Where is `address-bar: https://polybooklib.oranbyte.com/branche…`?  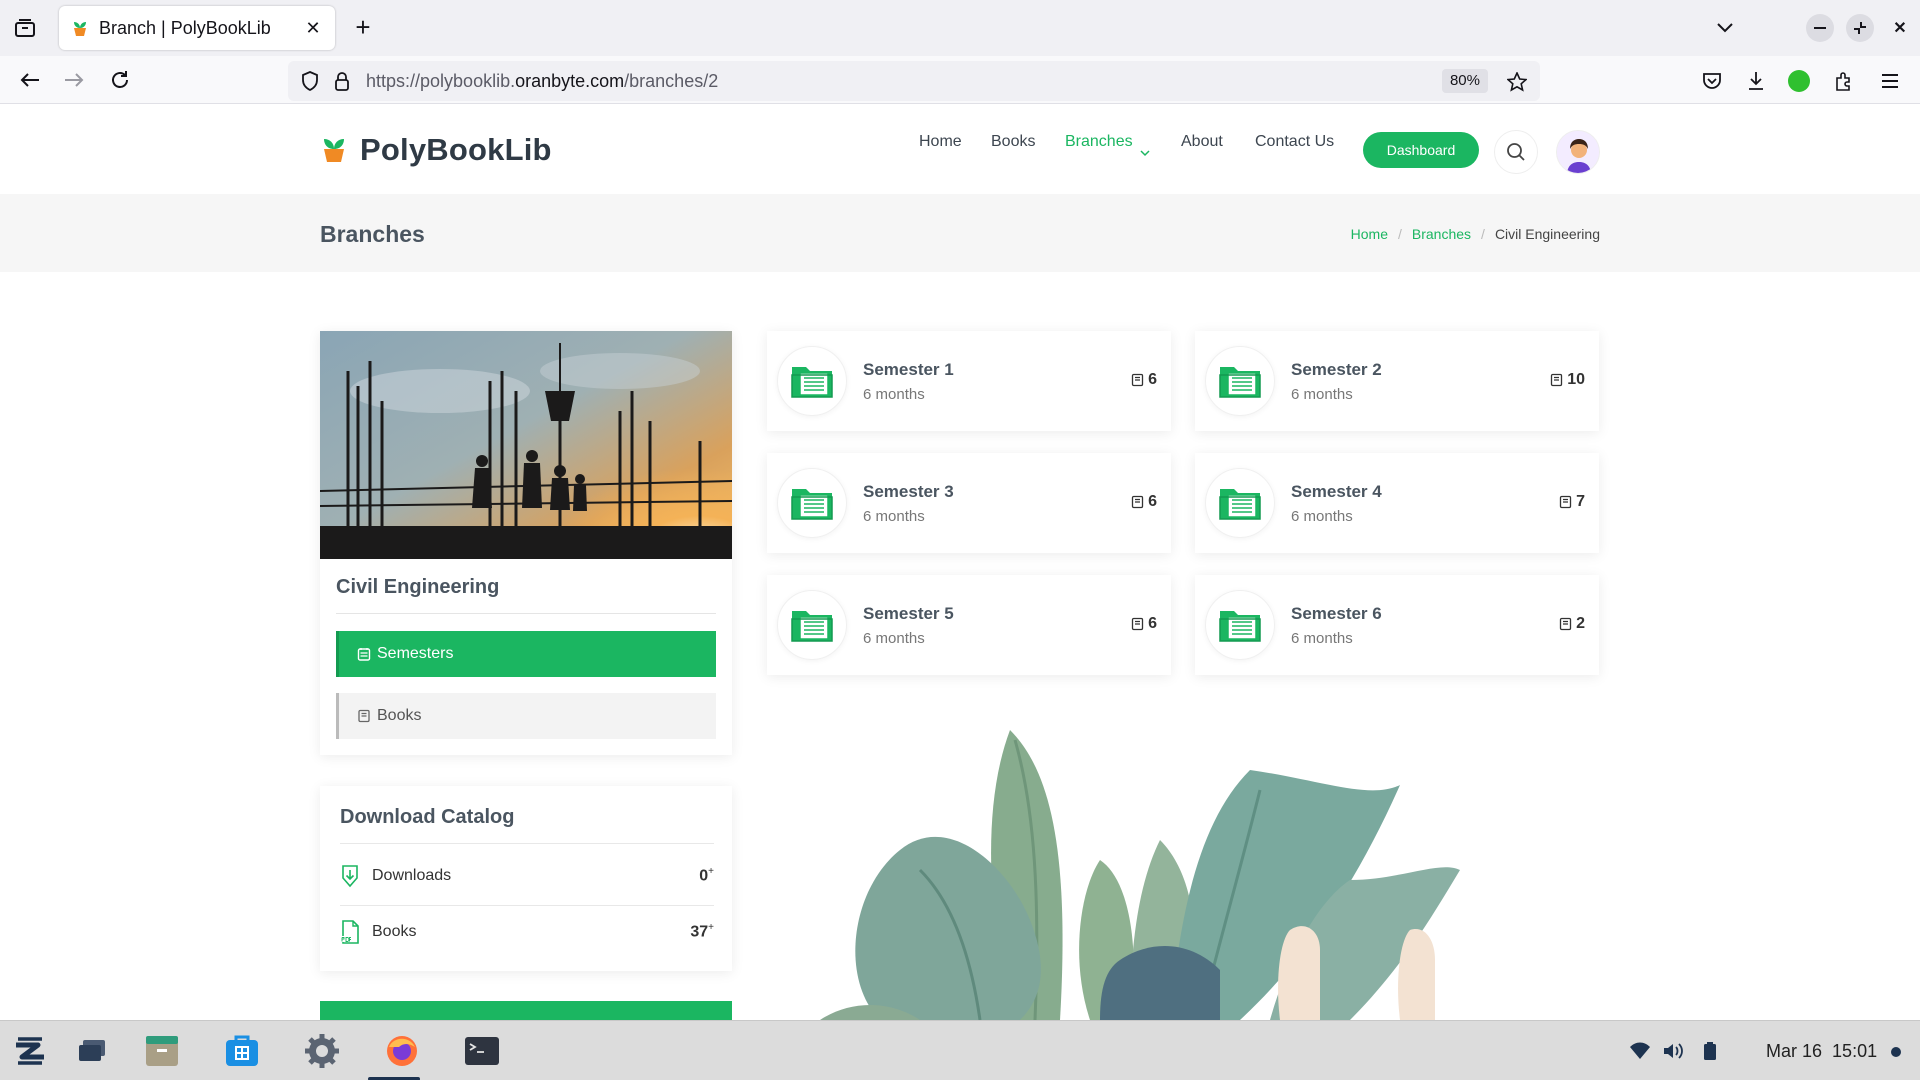
address-bar: https://polybooklib.oranbyte.com/branche… is located at coordinates (914, 81).